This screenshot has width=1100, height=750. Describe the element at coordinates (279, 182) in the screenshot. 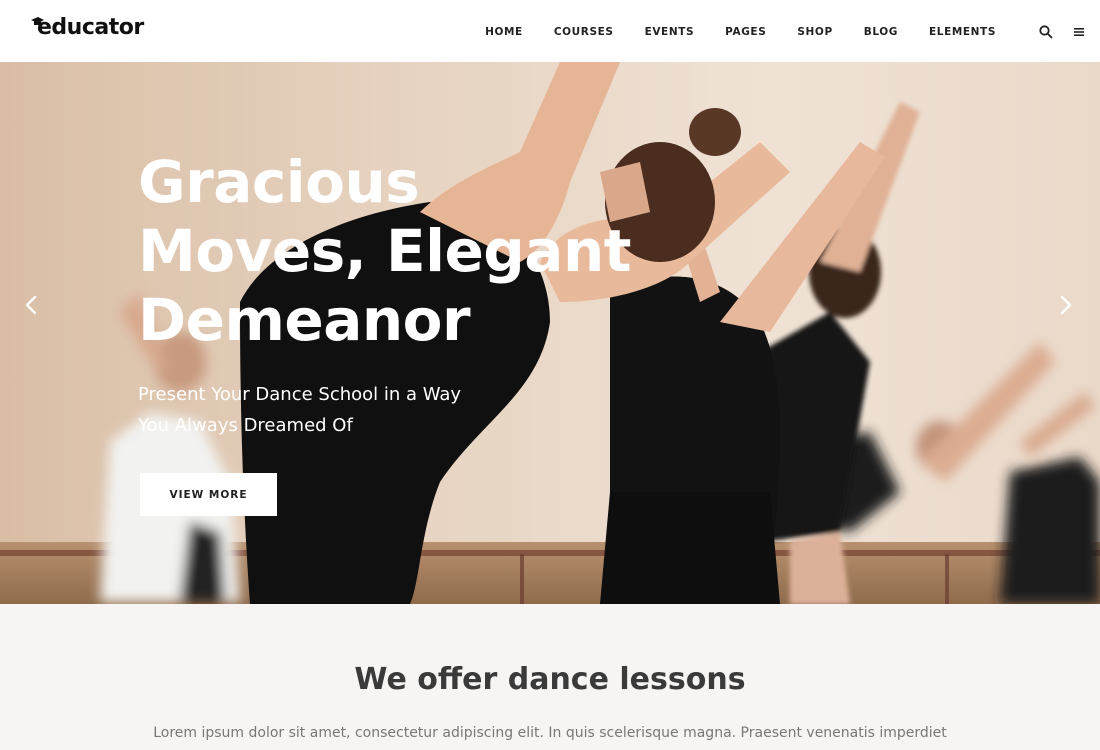

I see `hero-title-line: Gracious` at that location.